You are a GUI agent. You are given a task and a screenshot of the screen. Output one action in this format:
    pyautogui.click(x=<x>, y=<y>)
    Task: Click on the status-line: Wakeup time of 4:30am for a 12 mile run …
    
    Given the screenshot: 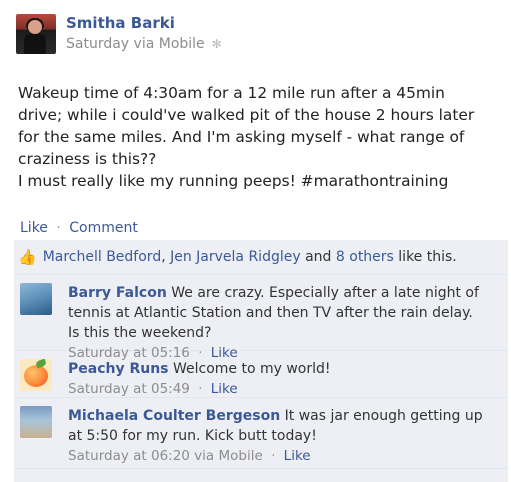 What is the action you would take?
    pyautogui.click(x=231, y=93)
    